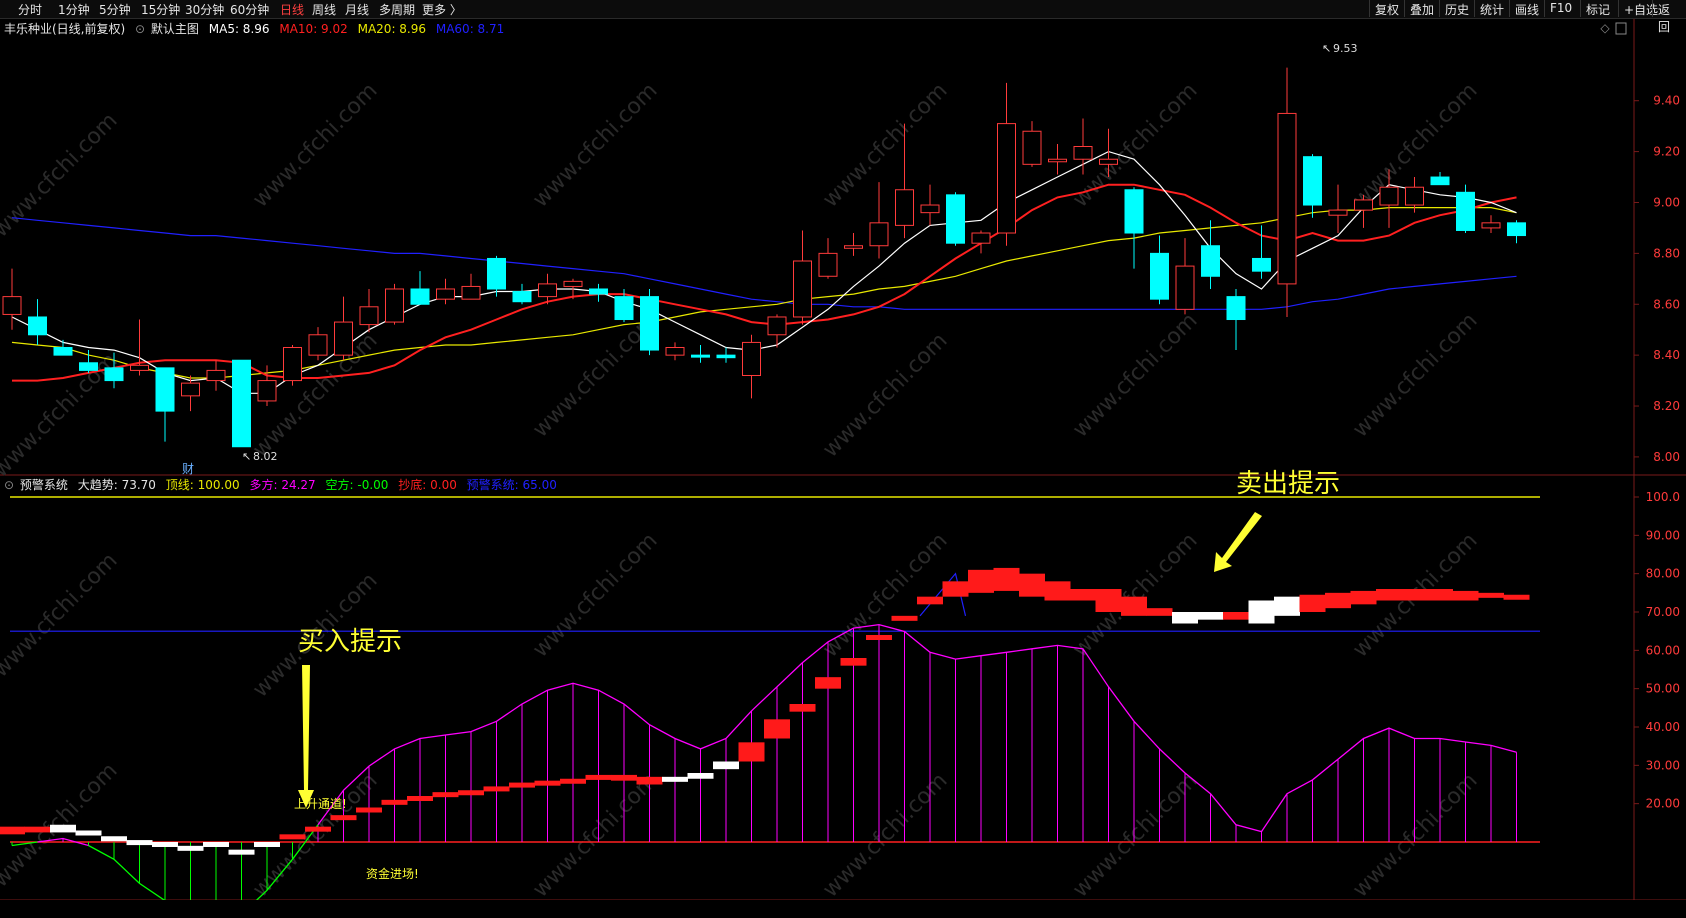 Image resolution: width=1686 pixels, height=918 pixels. I want to click on toolbar-button-3: 统计, so click(1491, 8).